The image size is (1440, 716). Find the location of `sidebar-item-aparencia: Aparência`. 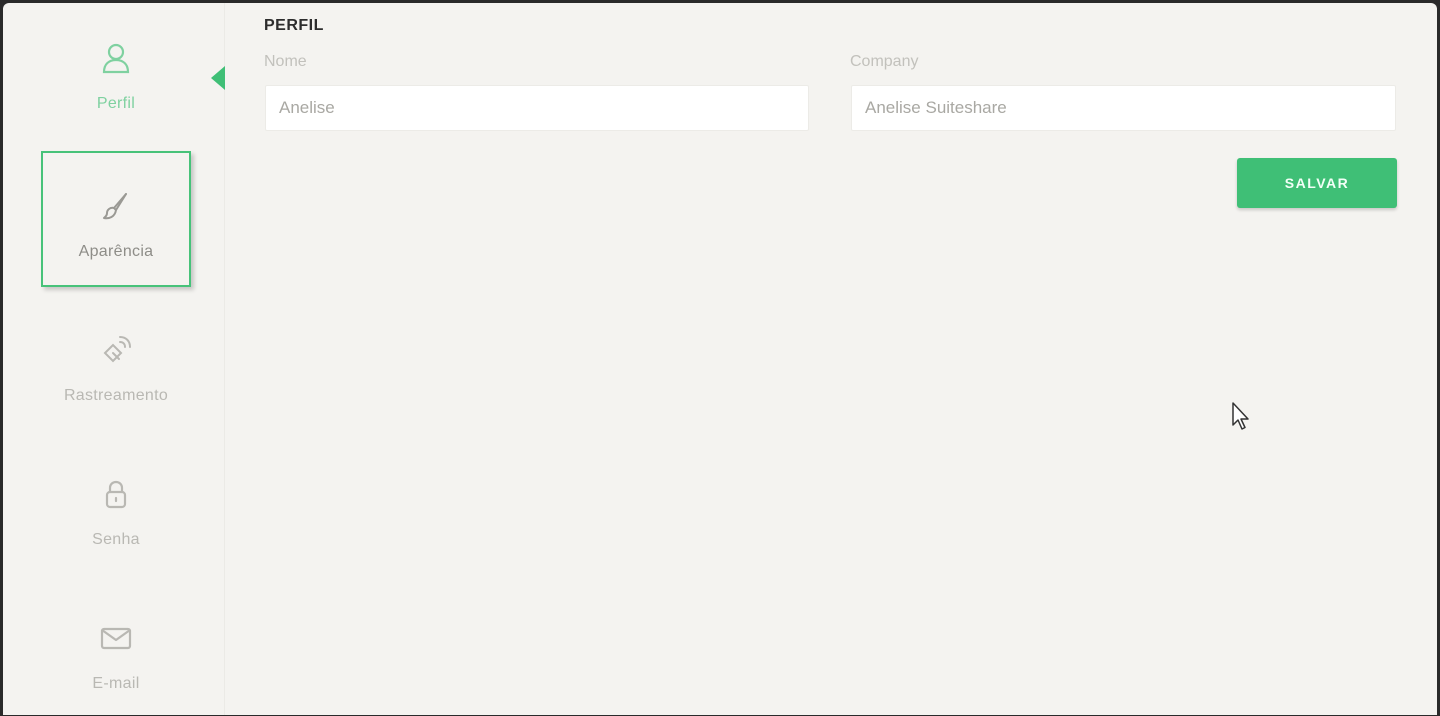

sidebar-item-aparencia: Aparência is located at coordinates (116, 219).